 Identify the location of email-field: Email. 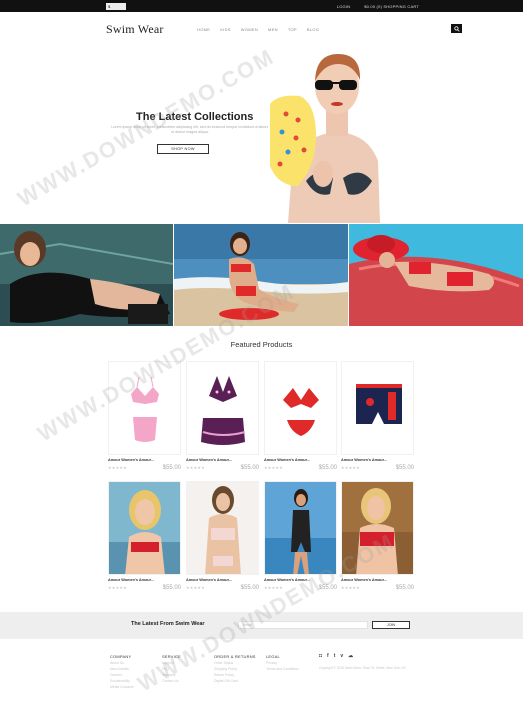
(303, 625).